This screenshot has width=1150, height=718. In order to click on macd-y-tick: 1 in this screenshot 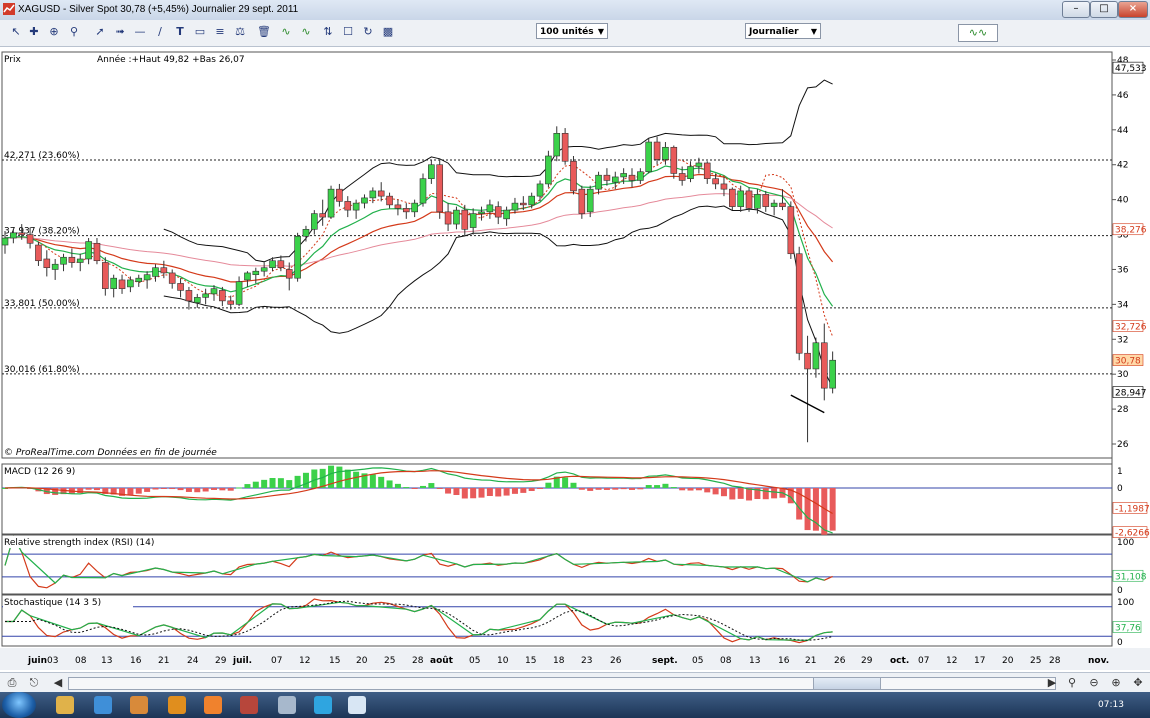, I will do `click(1120, 472)`.